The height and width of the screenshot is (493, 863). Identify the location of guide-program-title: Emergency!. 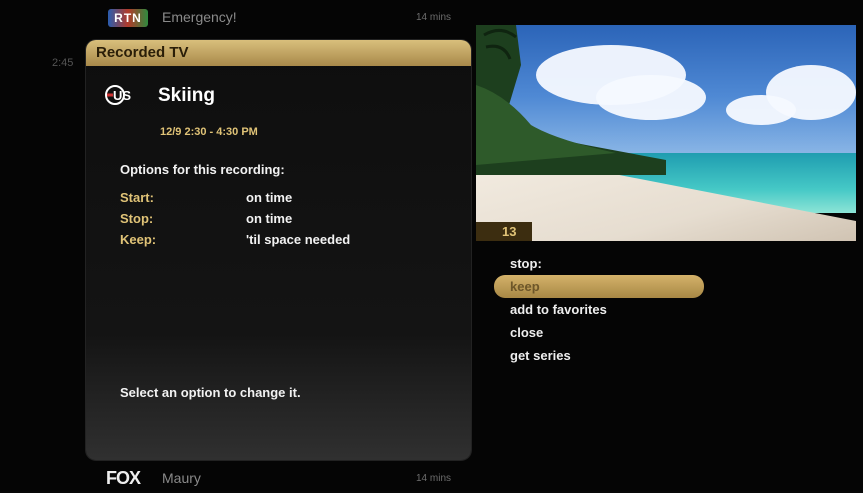
(199, 17).